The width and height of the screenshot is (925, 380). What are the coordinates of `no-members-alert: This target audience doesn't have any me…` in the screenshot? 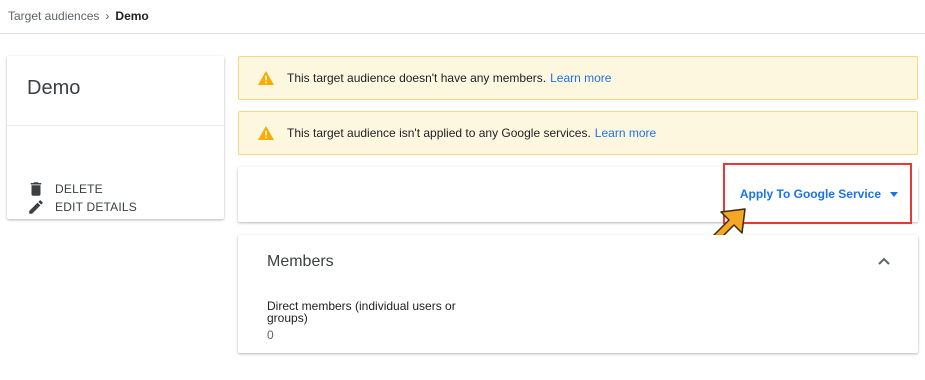 It's located at (578, 78).